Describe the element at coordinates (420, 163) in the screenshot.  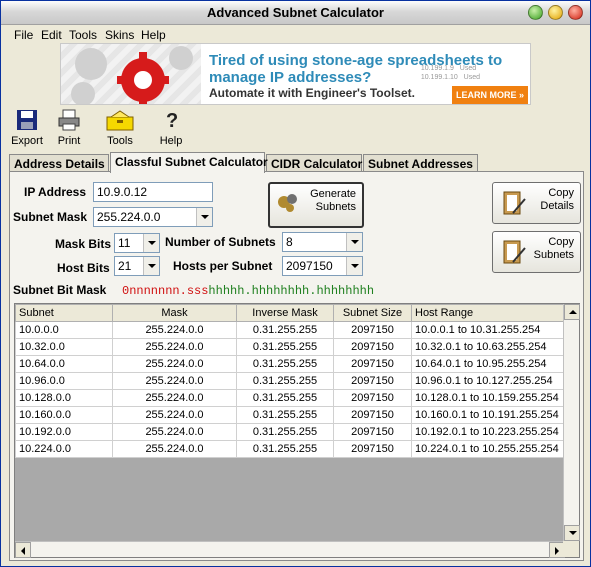
I see `tab-subnet-addresses: Subnet Addresses` at that location.